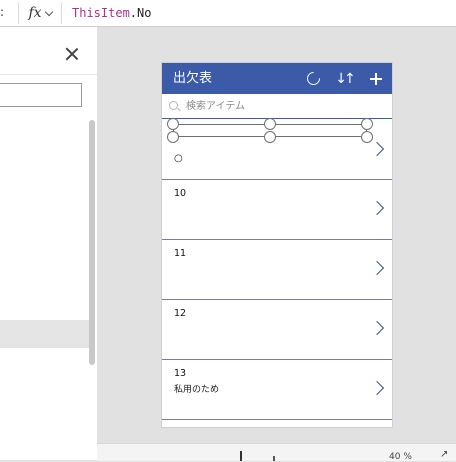  I want to click on resize-handle-bottom-left, so click(173, 137).